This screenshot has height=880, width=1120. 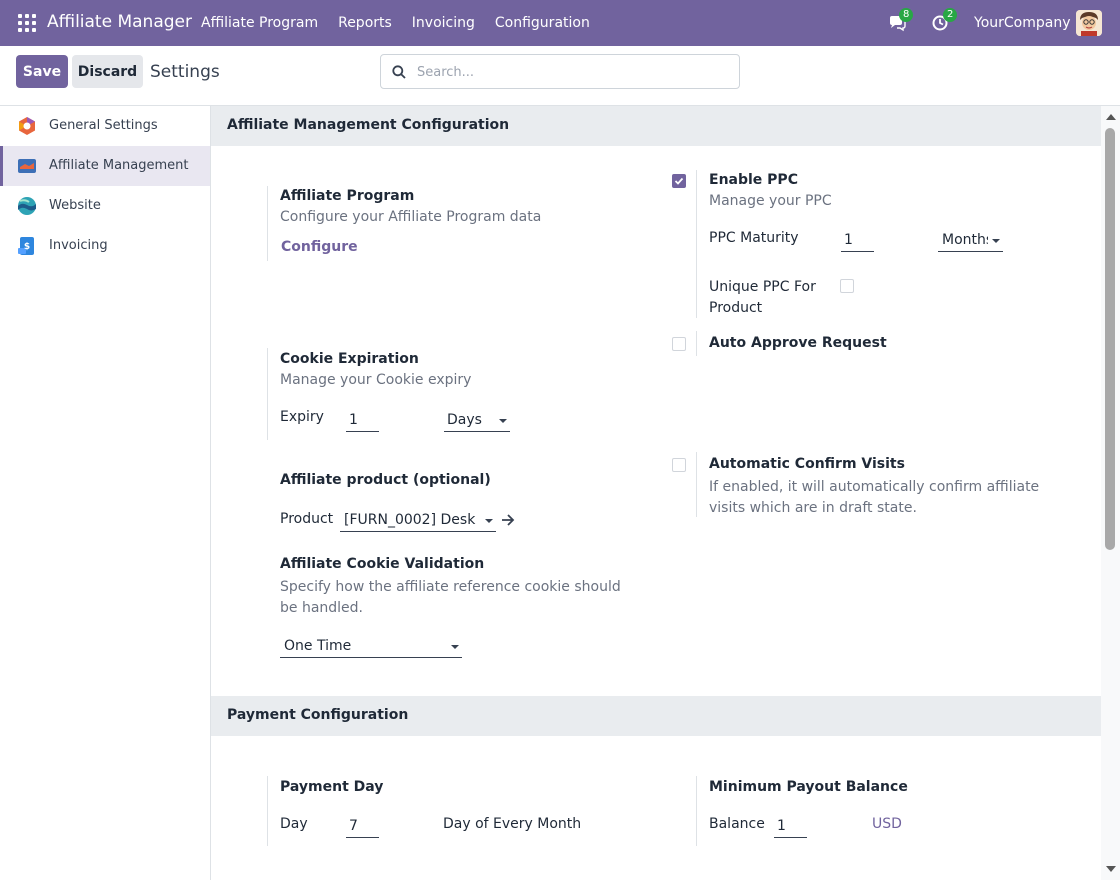 I want to click on check-icon, so click(x=679, y=181).